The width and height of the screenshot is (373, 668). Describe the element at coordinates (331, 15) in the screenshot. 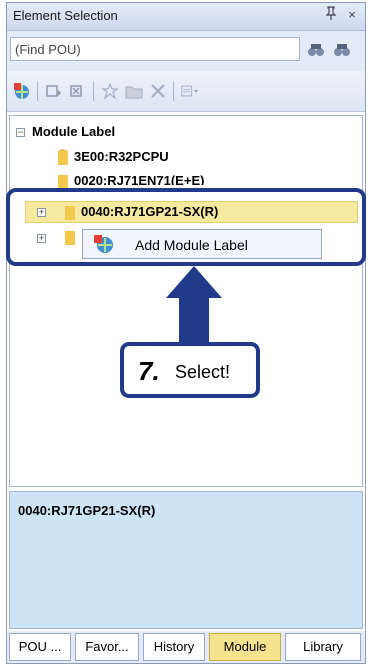

I see `pin-icon` at that location.